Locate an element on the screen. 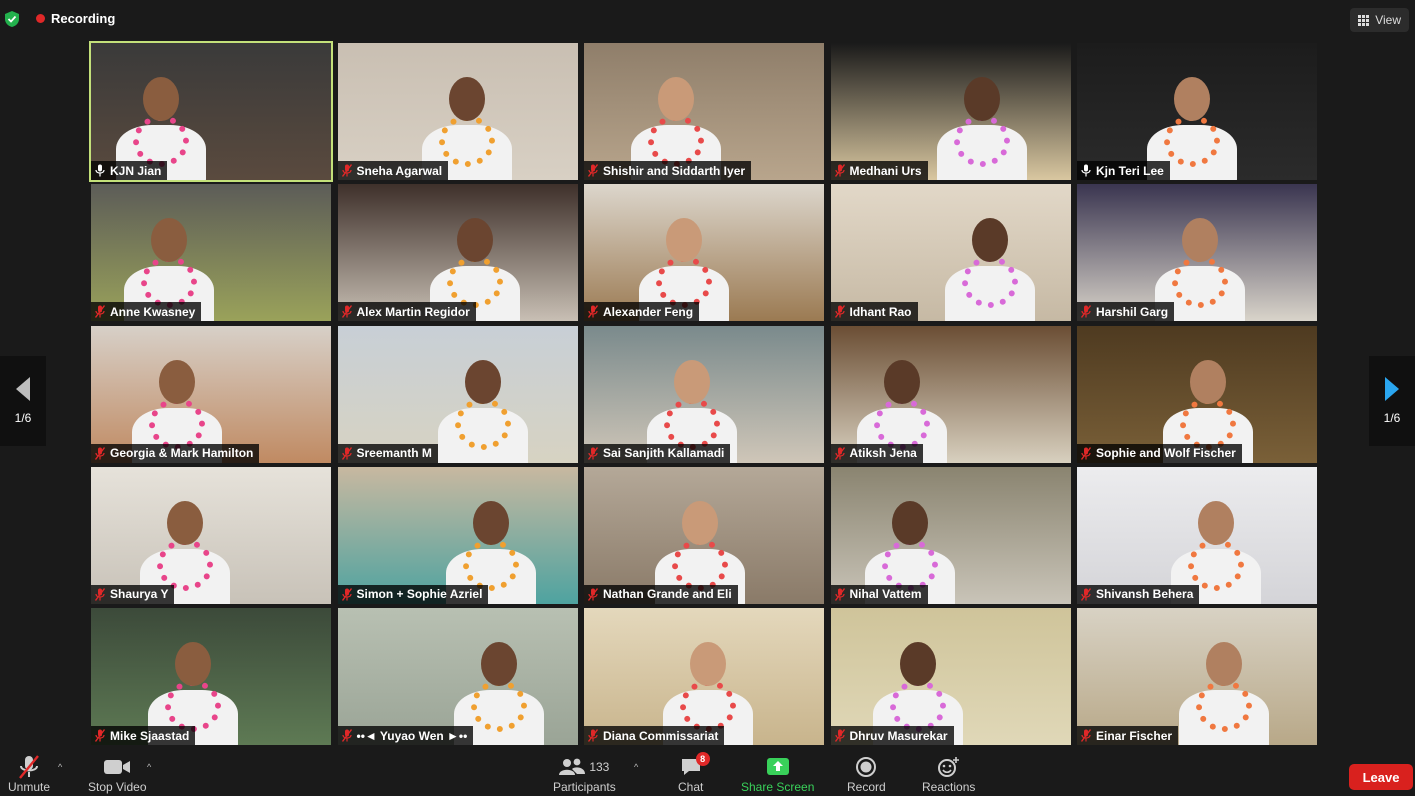 This screenshot has width=1415, height=796. page-indicator-left: 1/6 is located at coordinates (23, 418).